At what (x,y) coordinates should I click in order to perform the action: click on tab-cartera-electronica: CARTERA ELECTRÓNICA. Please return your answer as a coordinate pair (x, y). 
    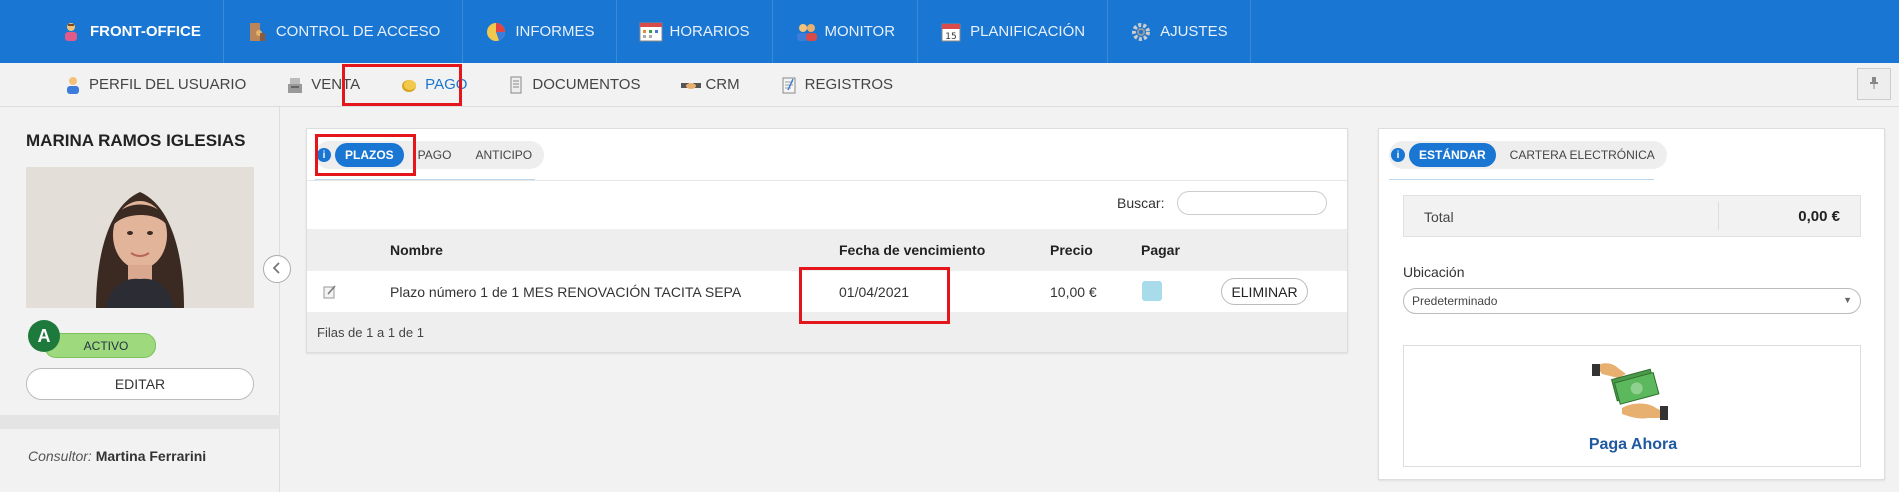
    Looking at the image, I should click on (1582, 155).